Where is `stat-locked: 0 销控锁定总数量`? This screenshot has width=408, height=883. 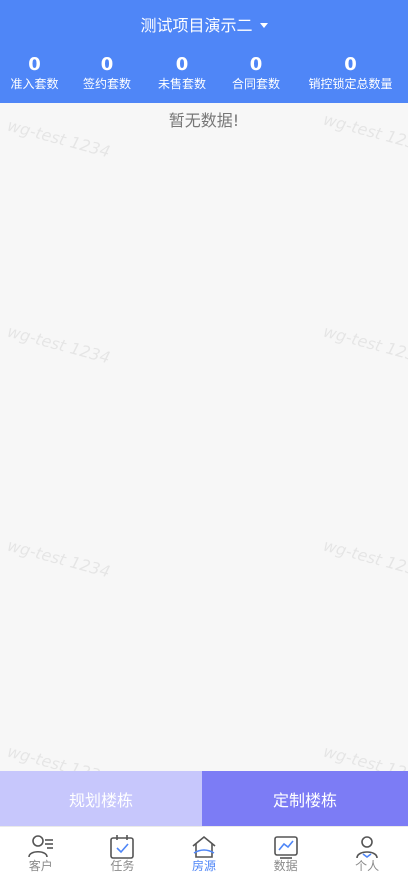
stat-locked: 0 销控锁定总数量 is located at coordinates (350, 73).